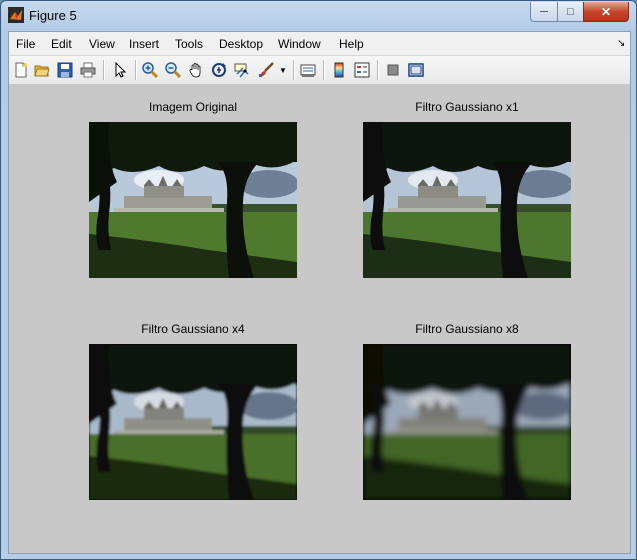  What do you see at coordinates (193, 107) in the screenshot?
I see `subplot-title-original: Imagem Original` at bounding box center [193, 107].